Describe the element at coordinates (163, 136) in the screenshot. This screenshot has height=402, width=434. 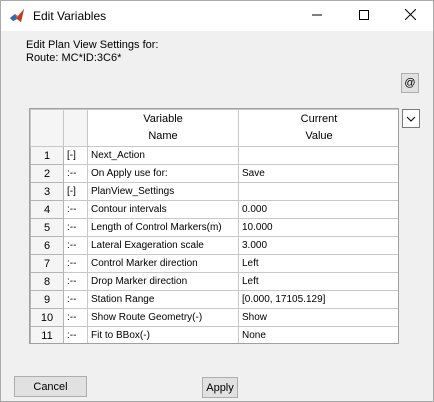
I see `column-header-text: Name` at that location.